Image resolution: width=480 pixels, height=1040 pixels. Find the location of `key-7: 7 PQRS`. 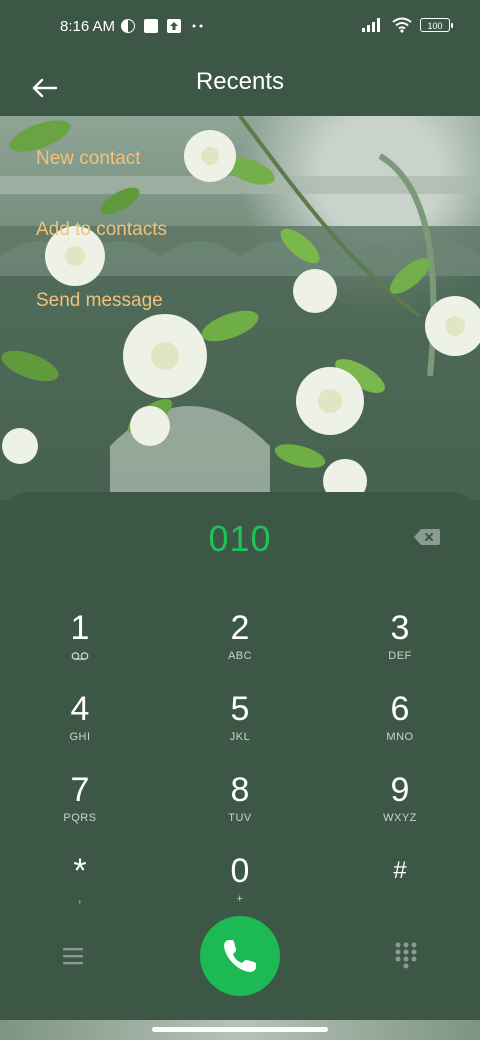

key-7: 7 PQRS is located at coordinates (80, 809).